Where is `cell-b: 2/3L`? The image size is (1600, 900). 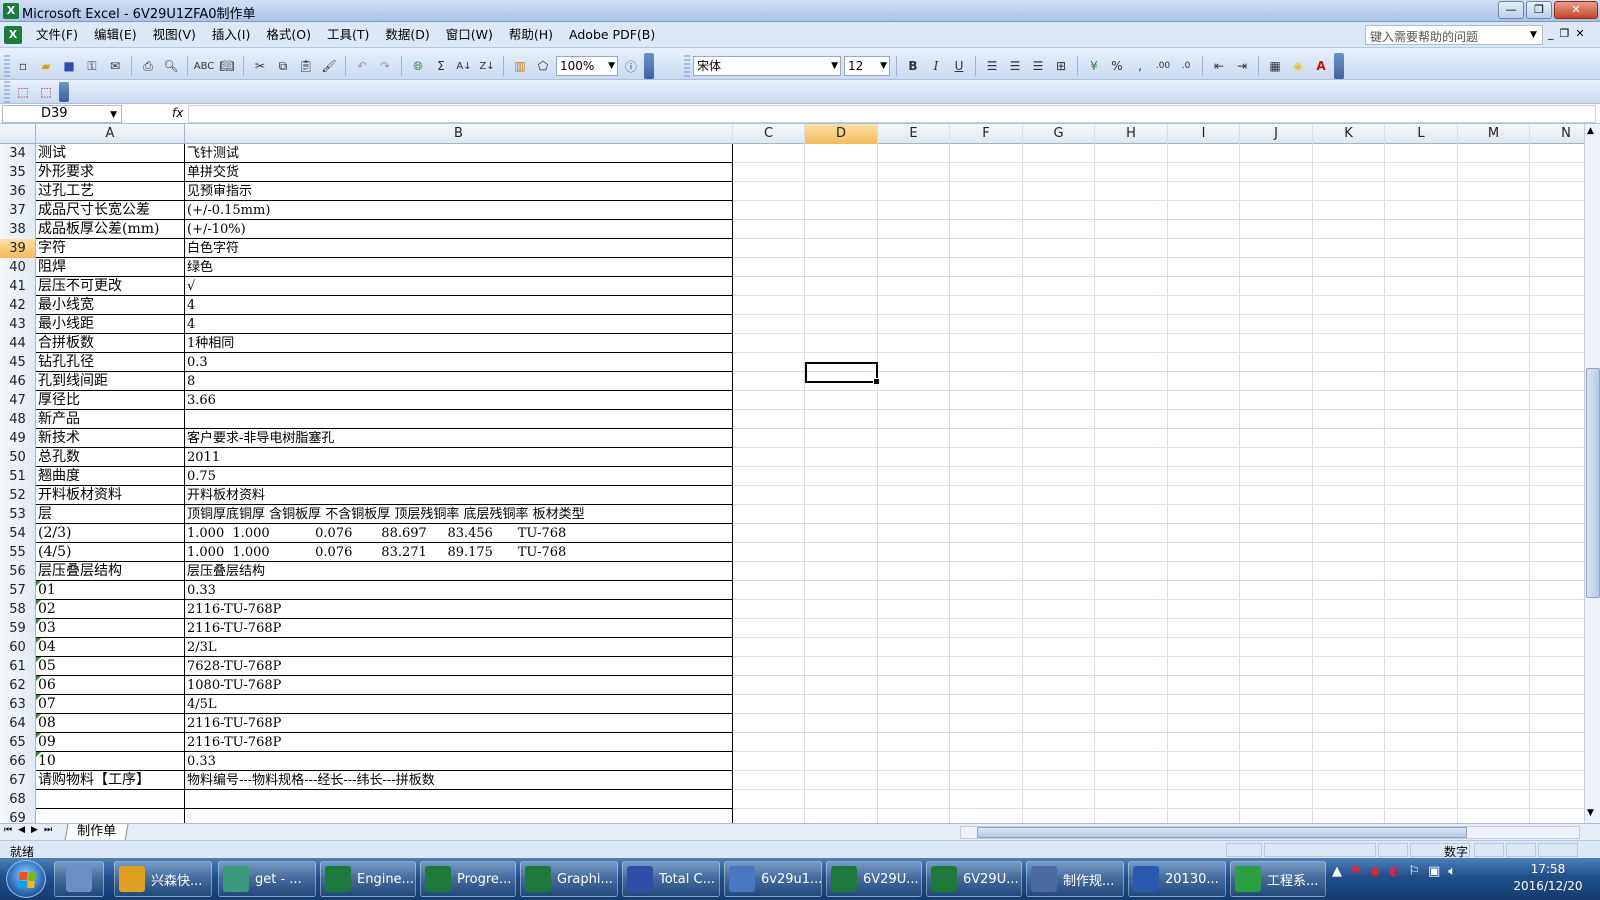 cell-b: 2/3L is located at coordinates (459, 647).